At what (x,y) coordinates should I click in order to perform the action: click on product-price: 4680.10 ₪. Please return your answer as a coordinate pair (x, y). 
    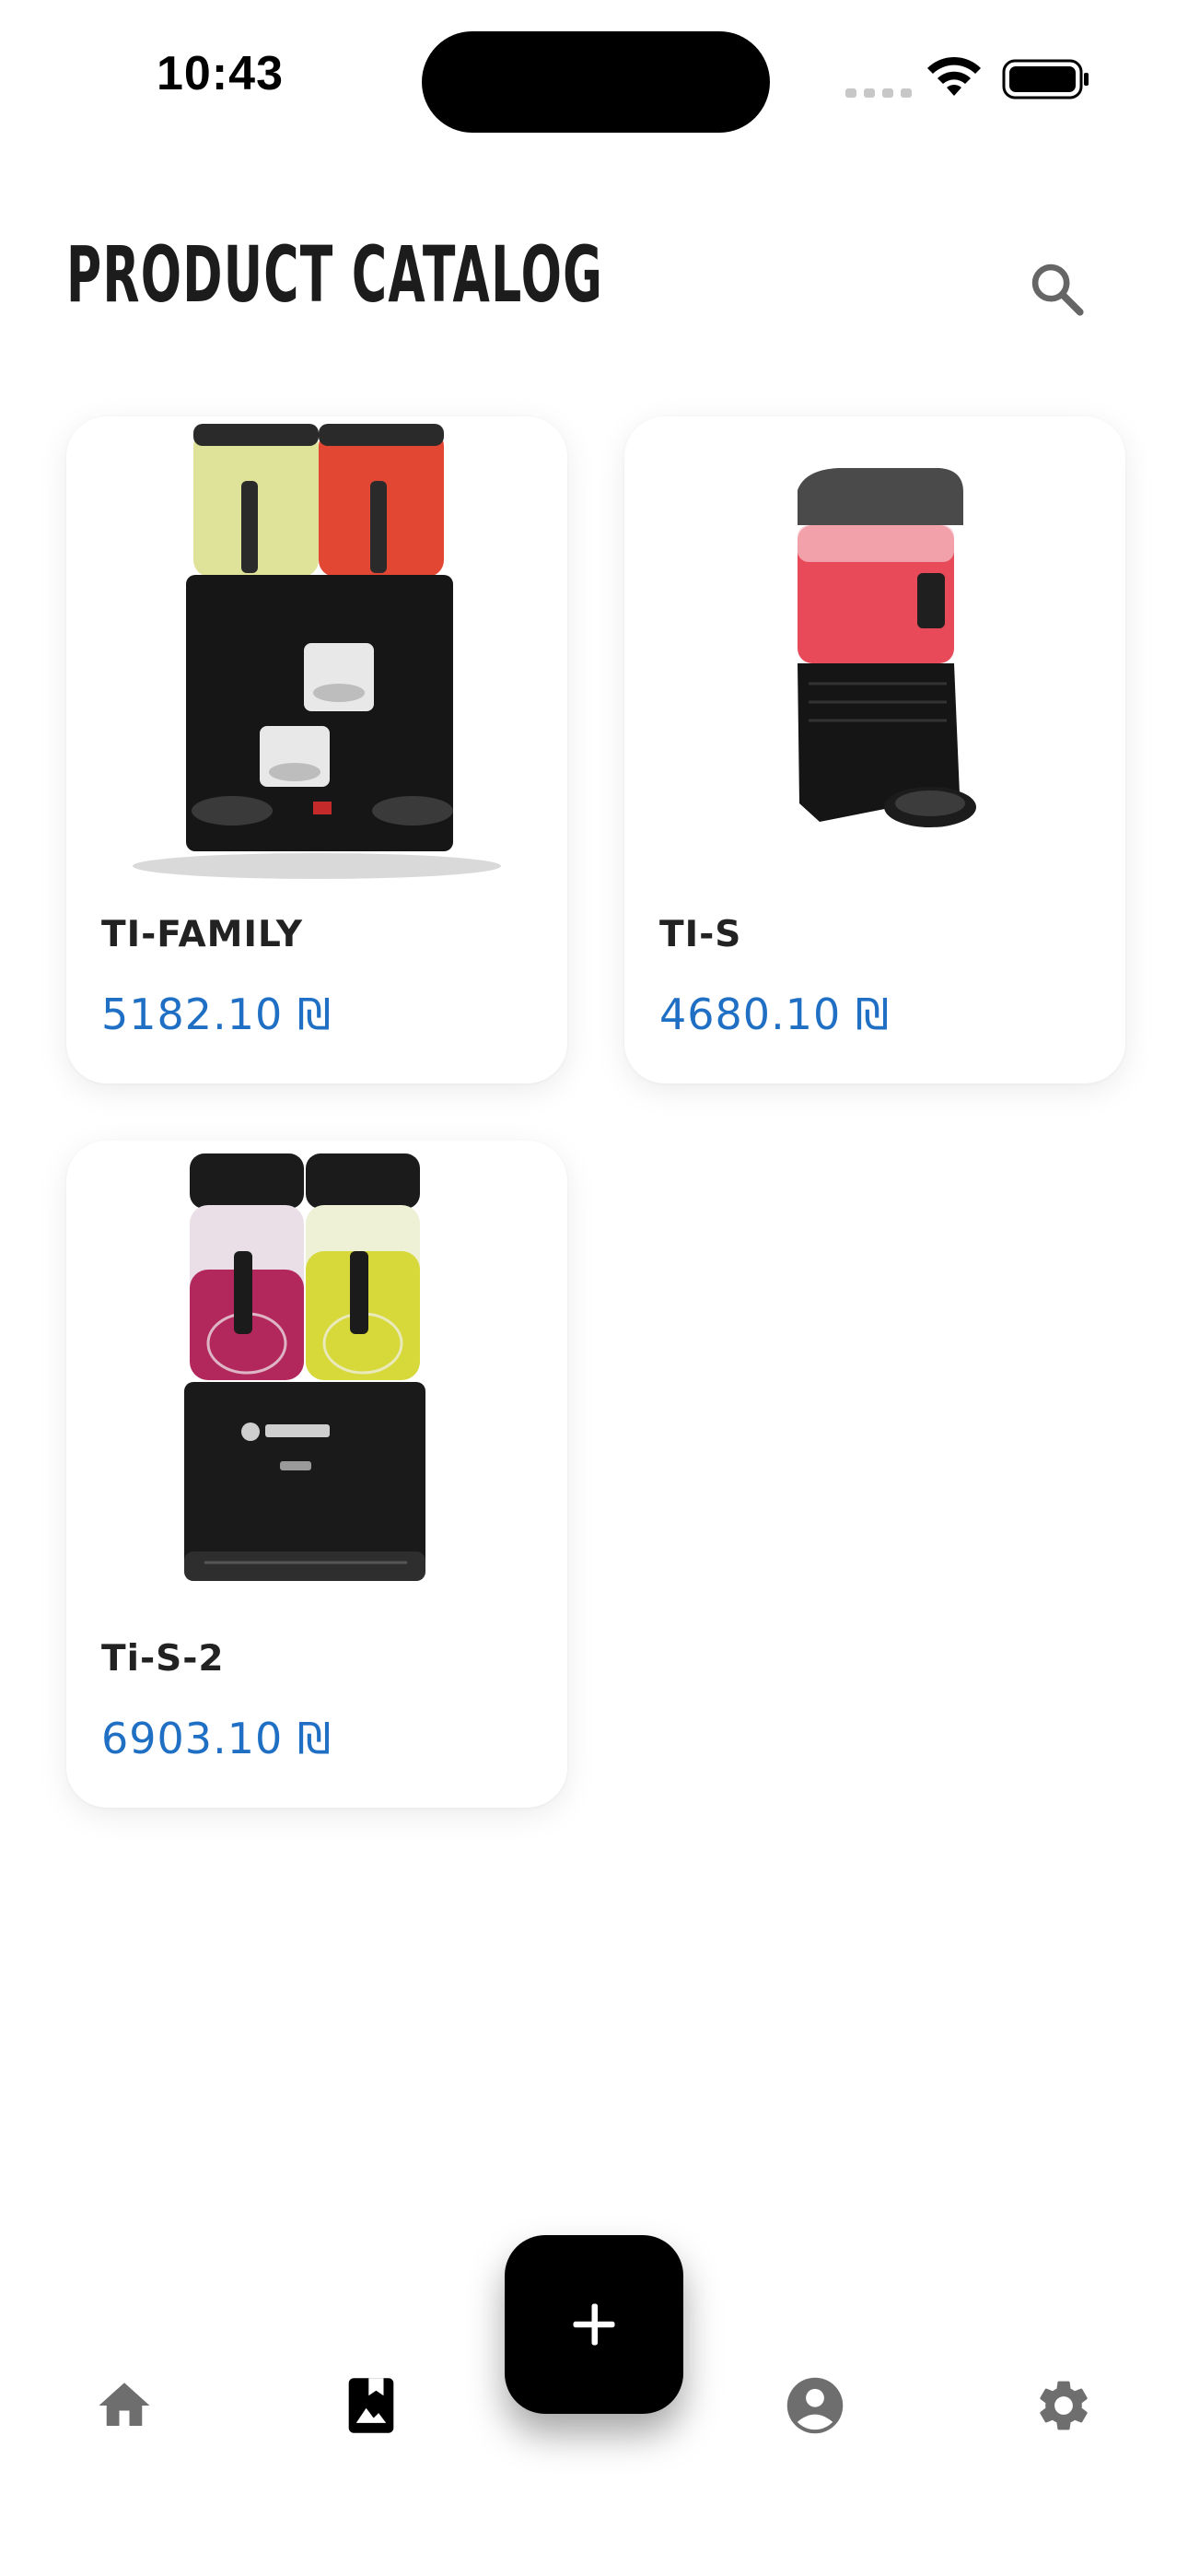
    Looking at the image, I should click on (774, 1014).